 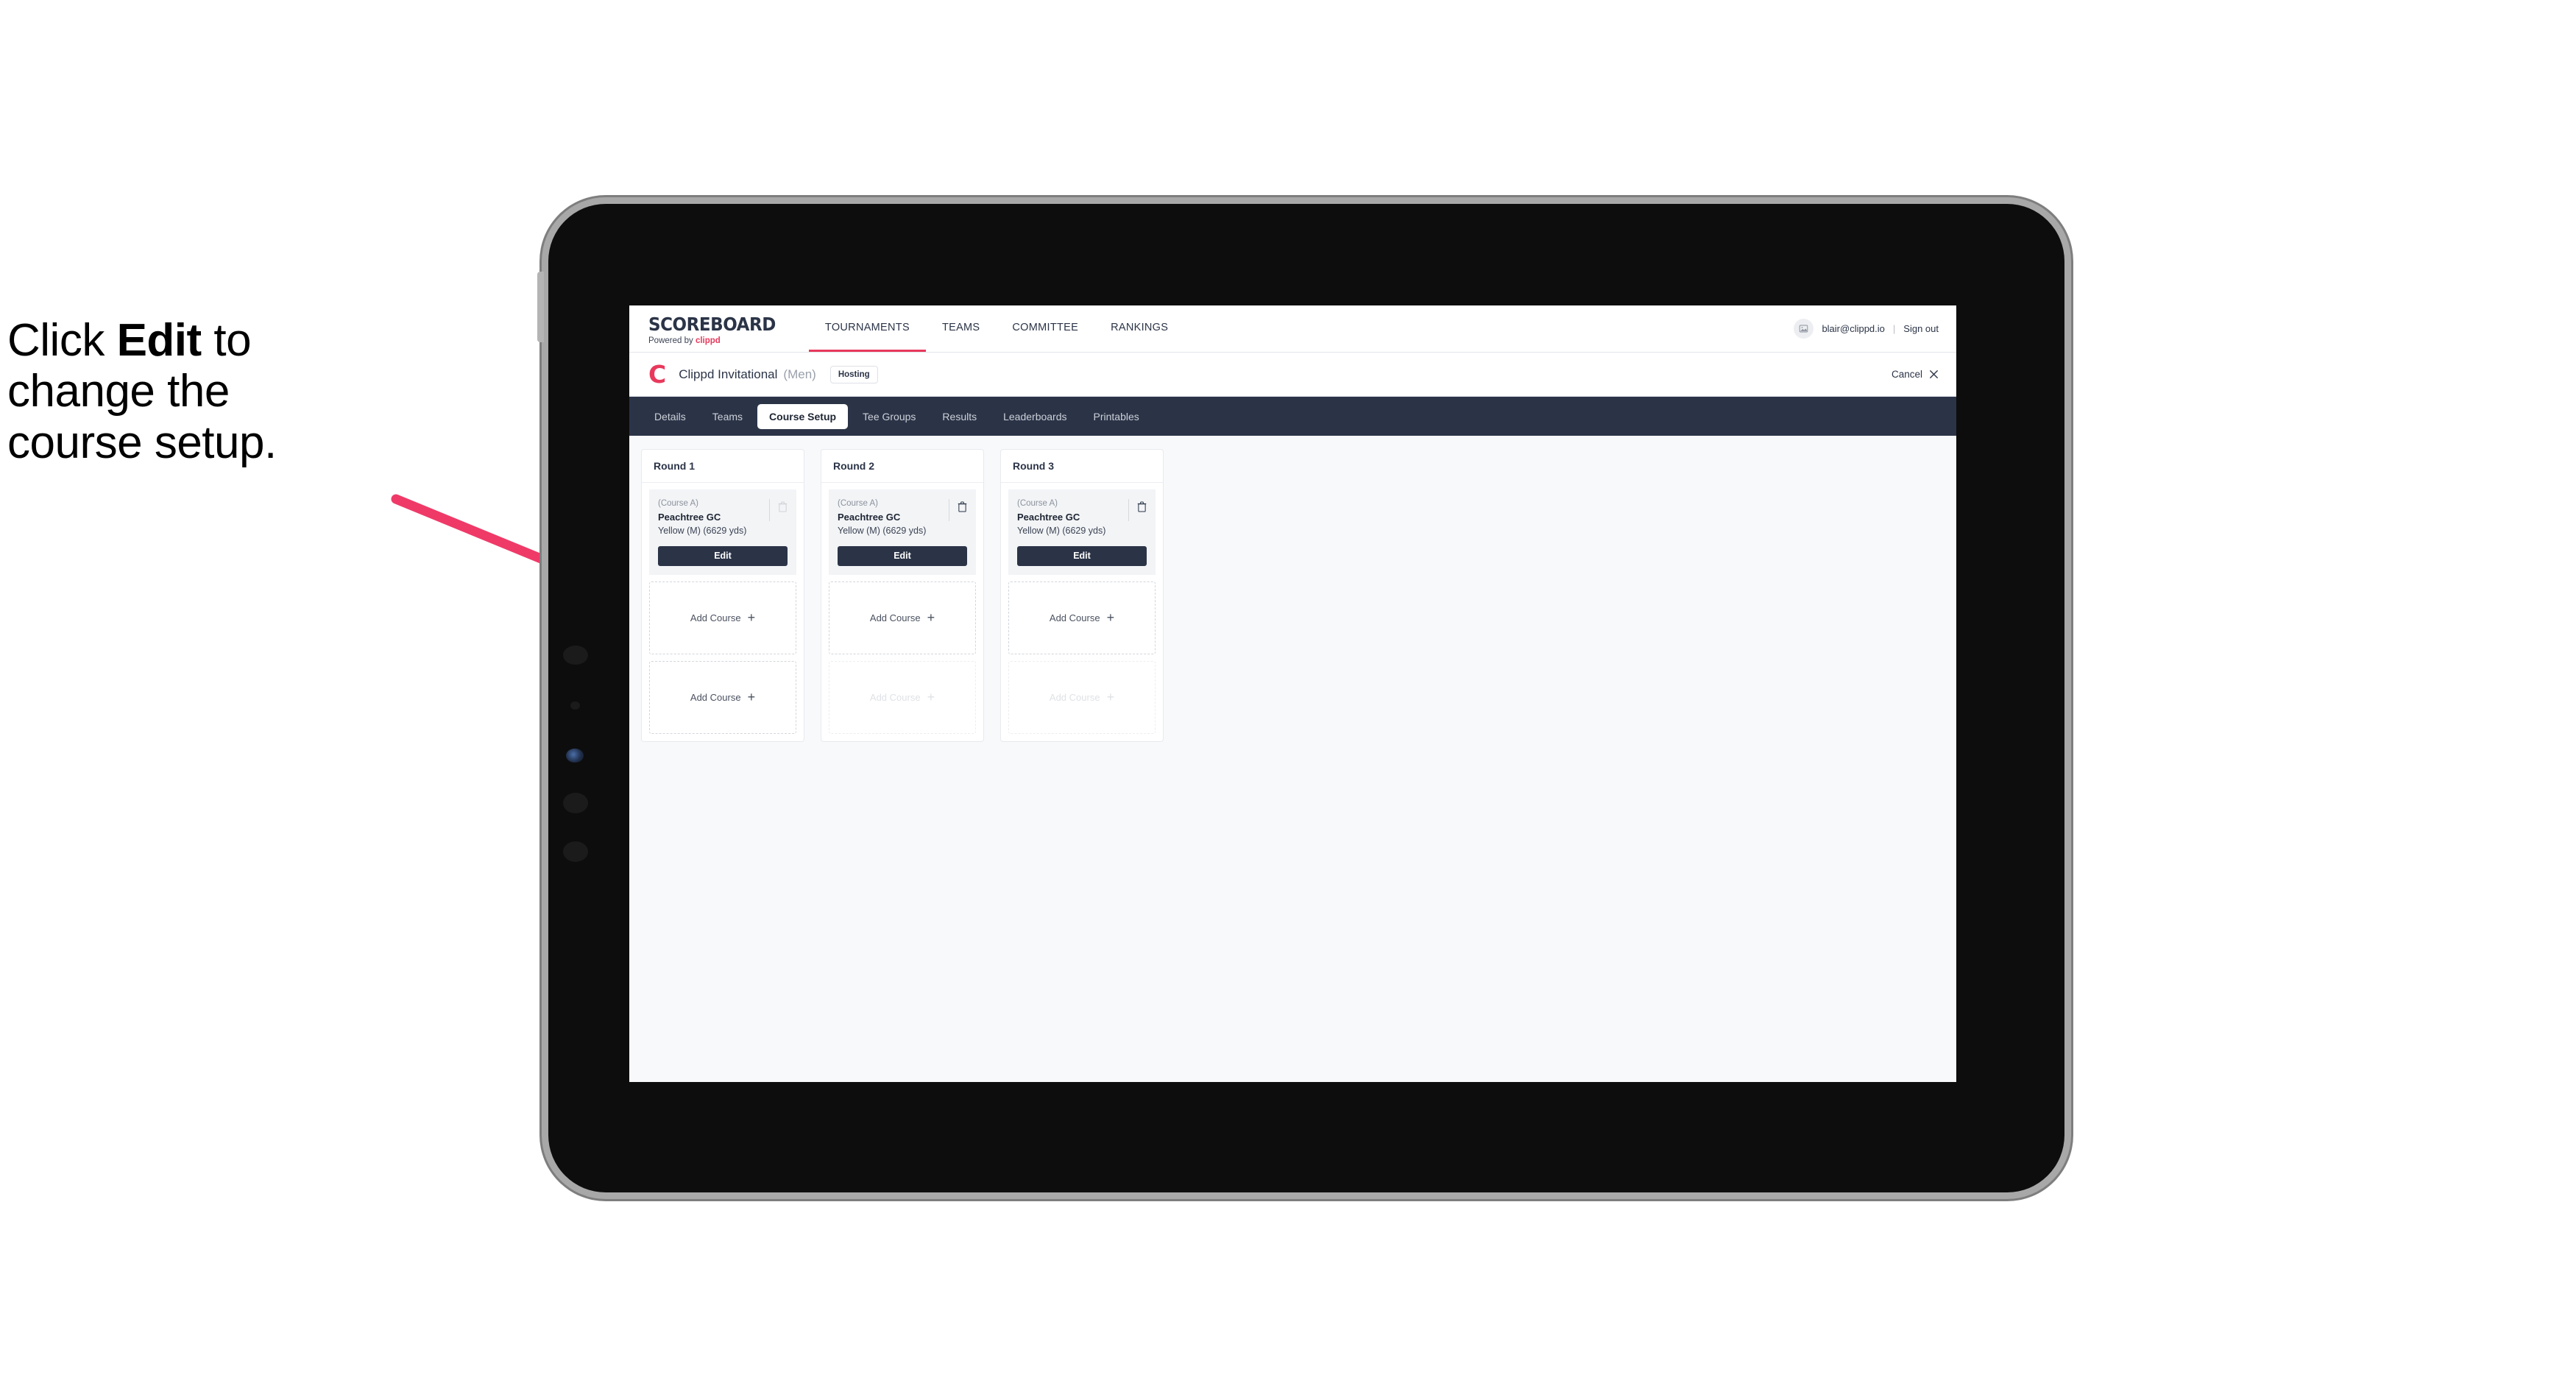 What do you see at coordinates (727, 416) in the screenshot?
I see `tab-teams: Teams` at bounding box center [727, 416].